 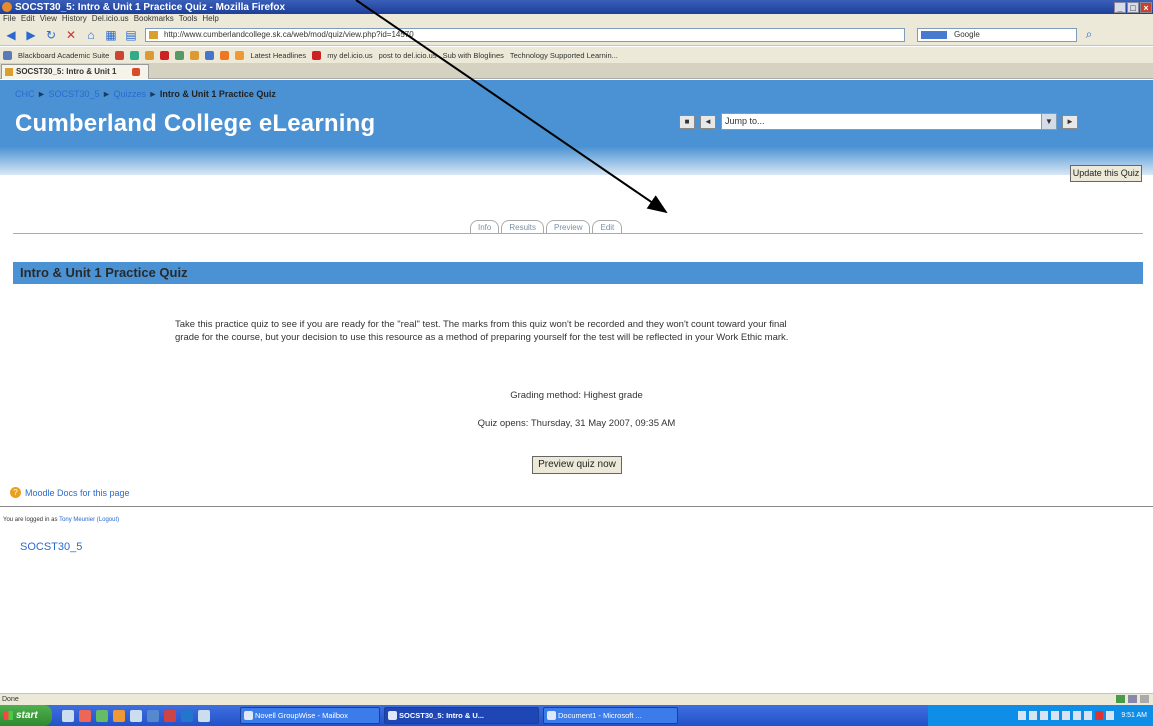 What do you see at coordinates (10, 699) in the screenshot?
I see `status-text: Done` at bounding box center [10, 699].